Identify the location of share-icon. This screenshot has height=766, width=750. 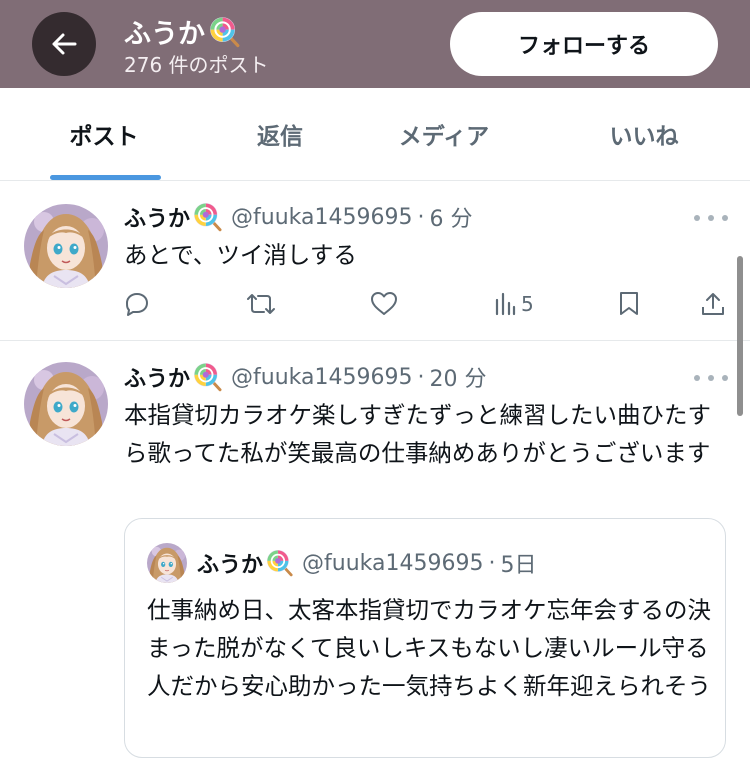
(713, 304).